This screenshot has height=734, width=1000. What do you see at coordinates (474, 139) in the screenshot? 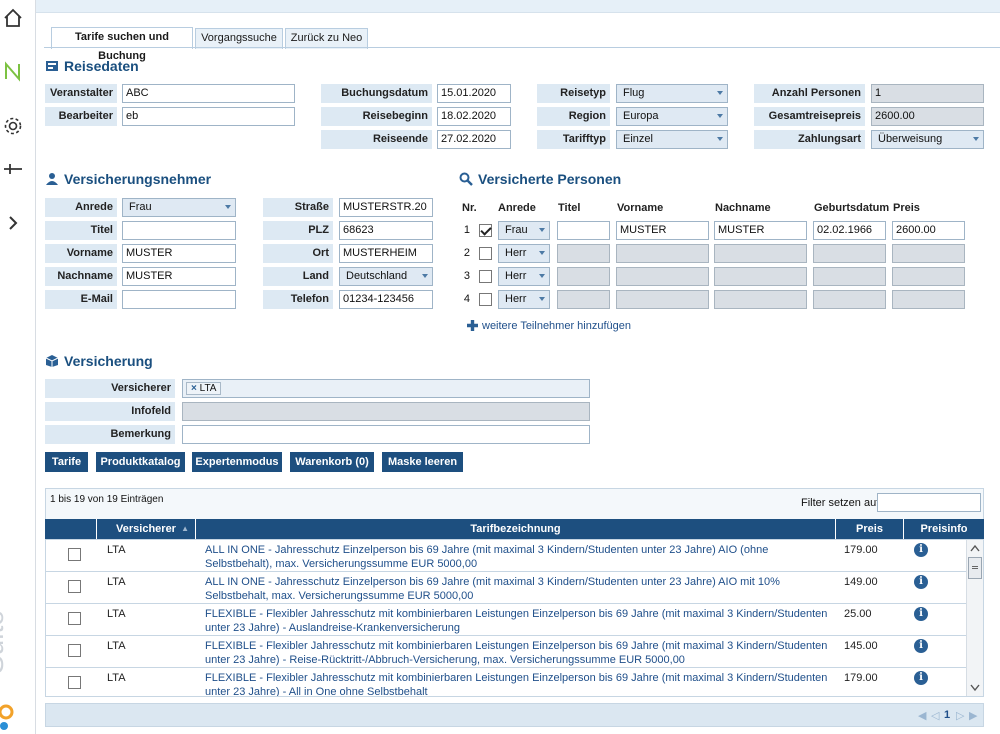
I see `reiseende-input: 27.02.2020` at bounding box center [474, 139].